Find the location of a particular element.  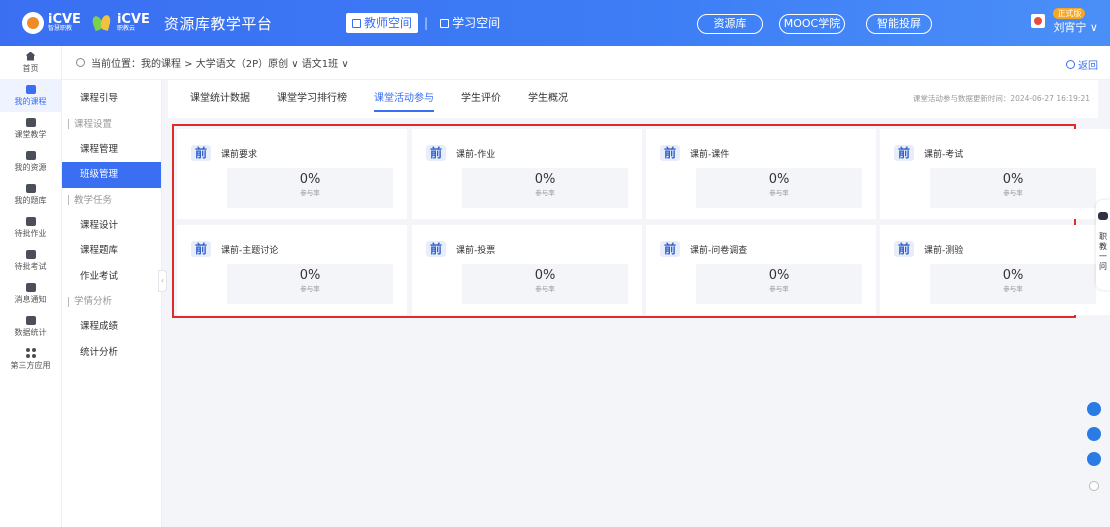

version-badge: 正式版 is located at coordinates (1069, 13).